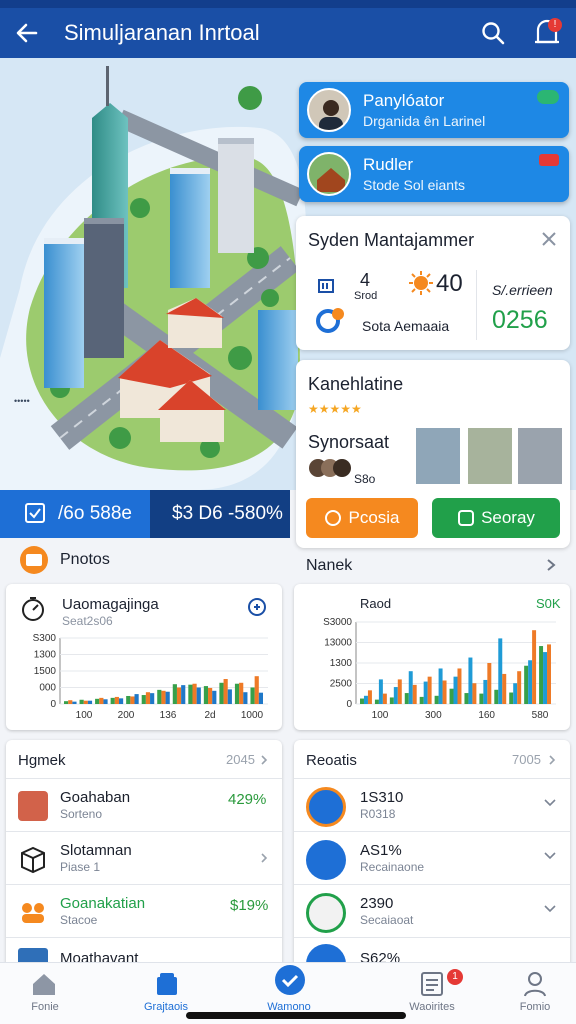  Describe the element at coordinates (333, 518) in the screenshot. I see `edit-icon` at that location.